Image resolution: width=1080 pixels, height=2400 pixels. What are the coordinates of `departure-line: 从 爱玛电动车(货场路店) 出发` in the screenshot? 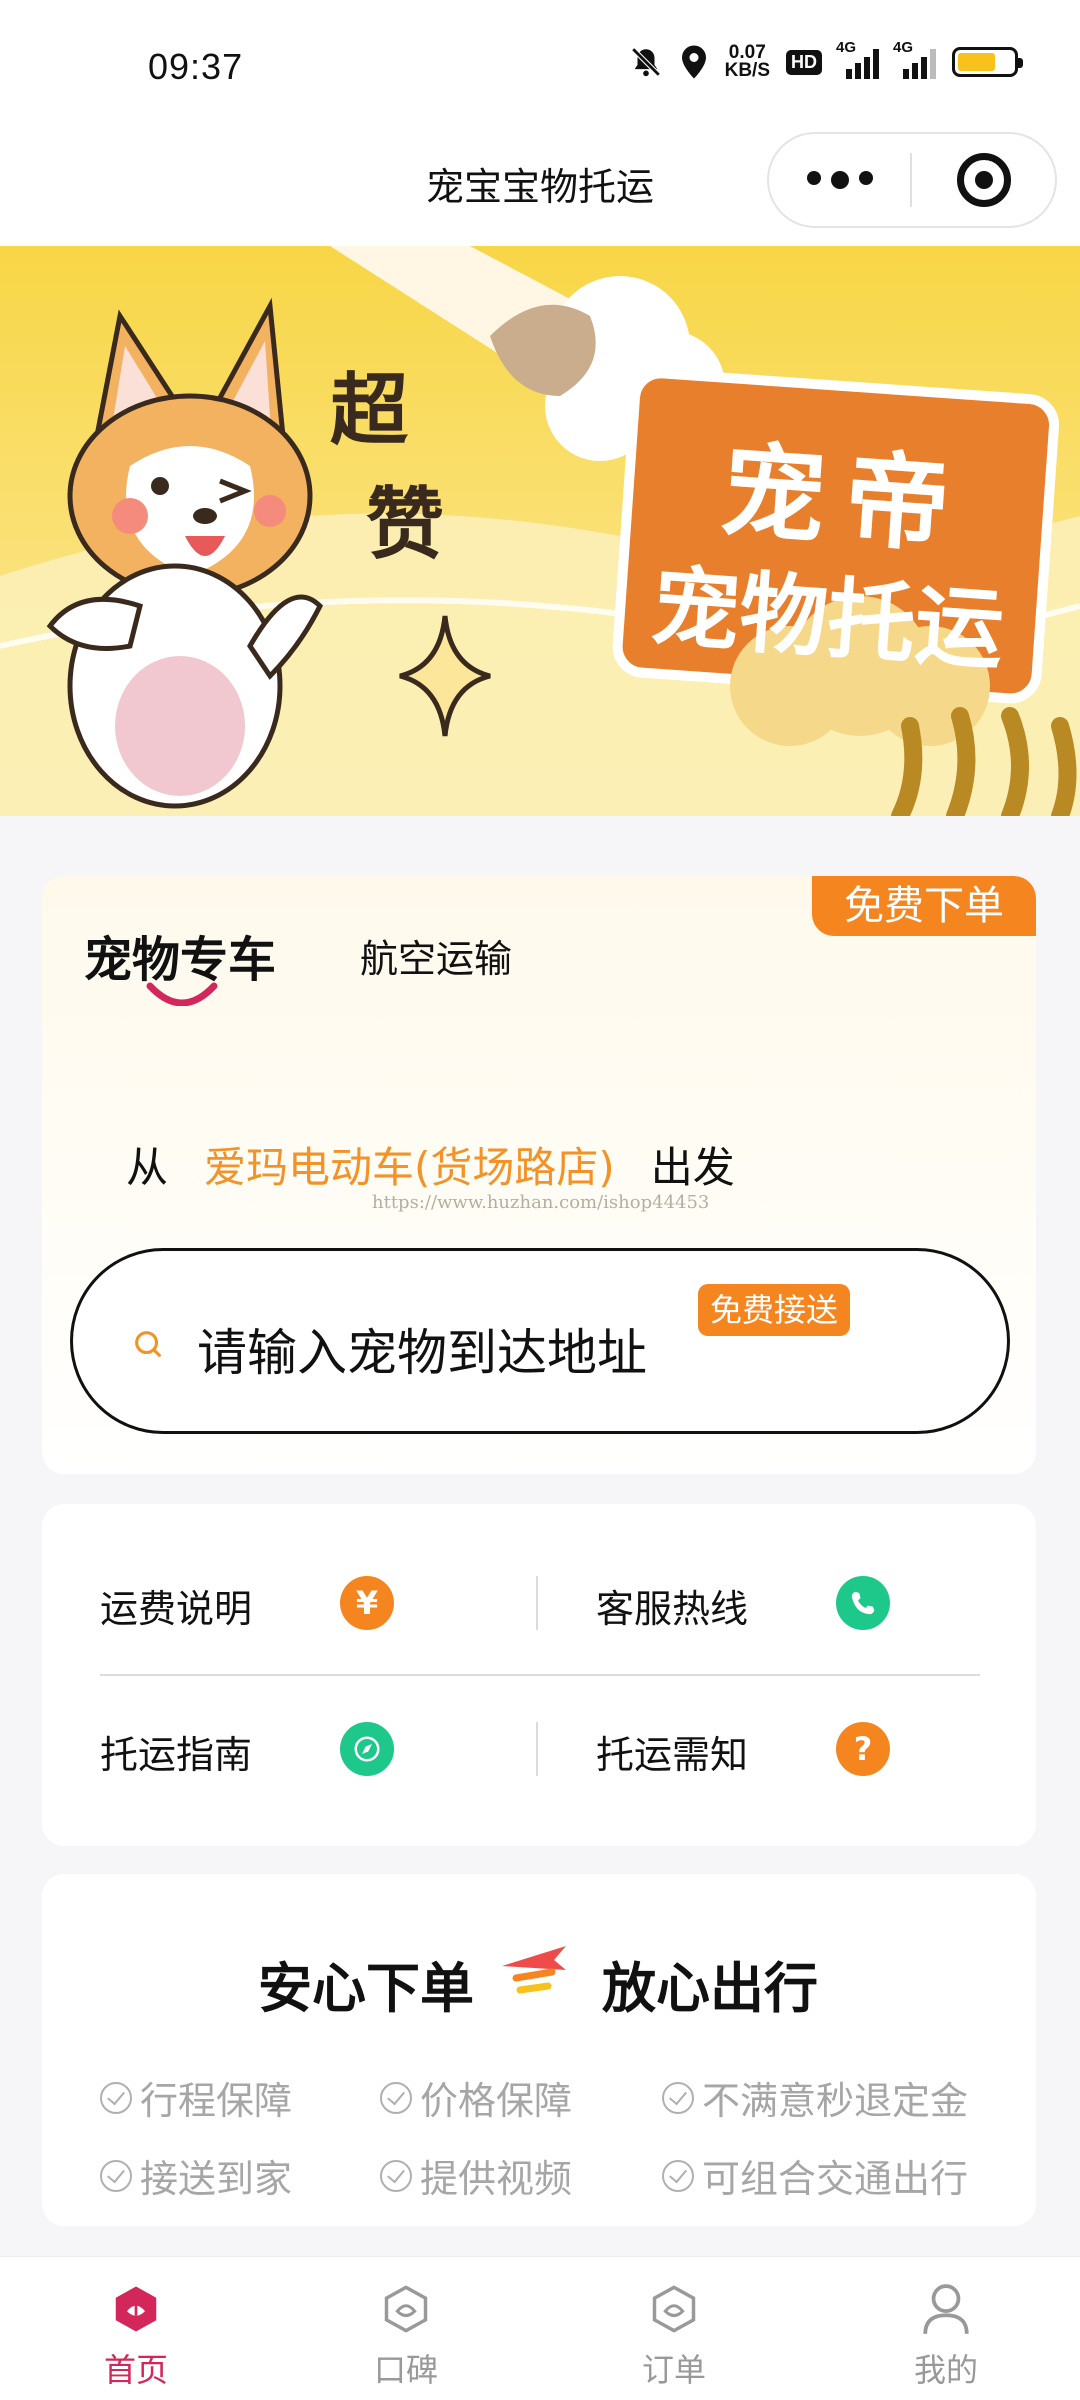 It's located at (430, 1164).